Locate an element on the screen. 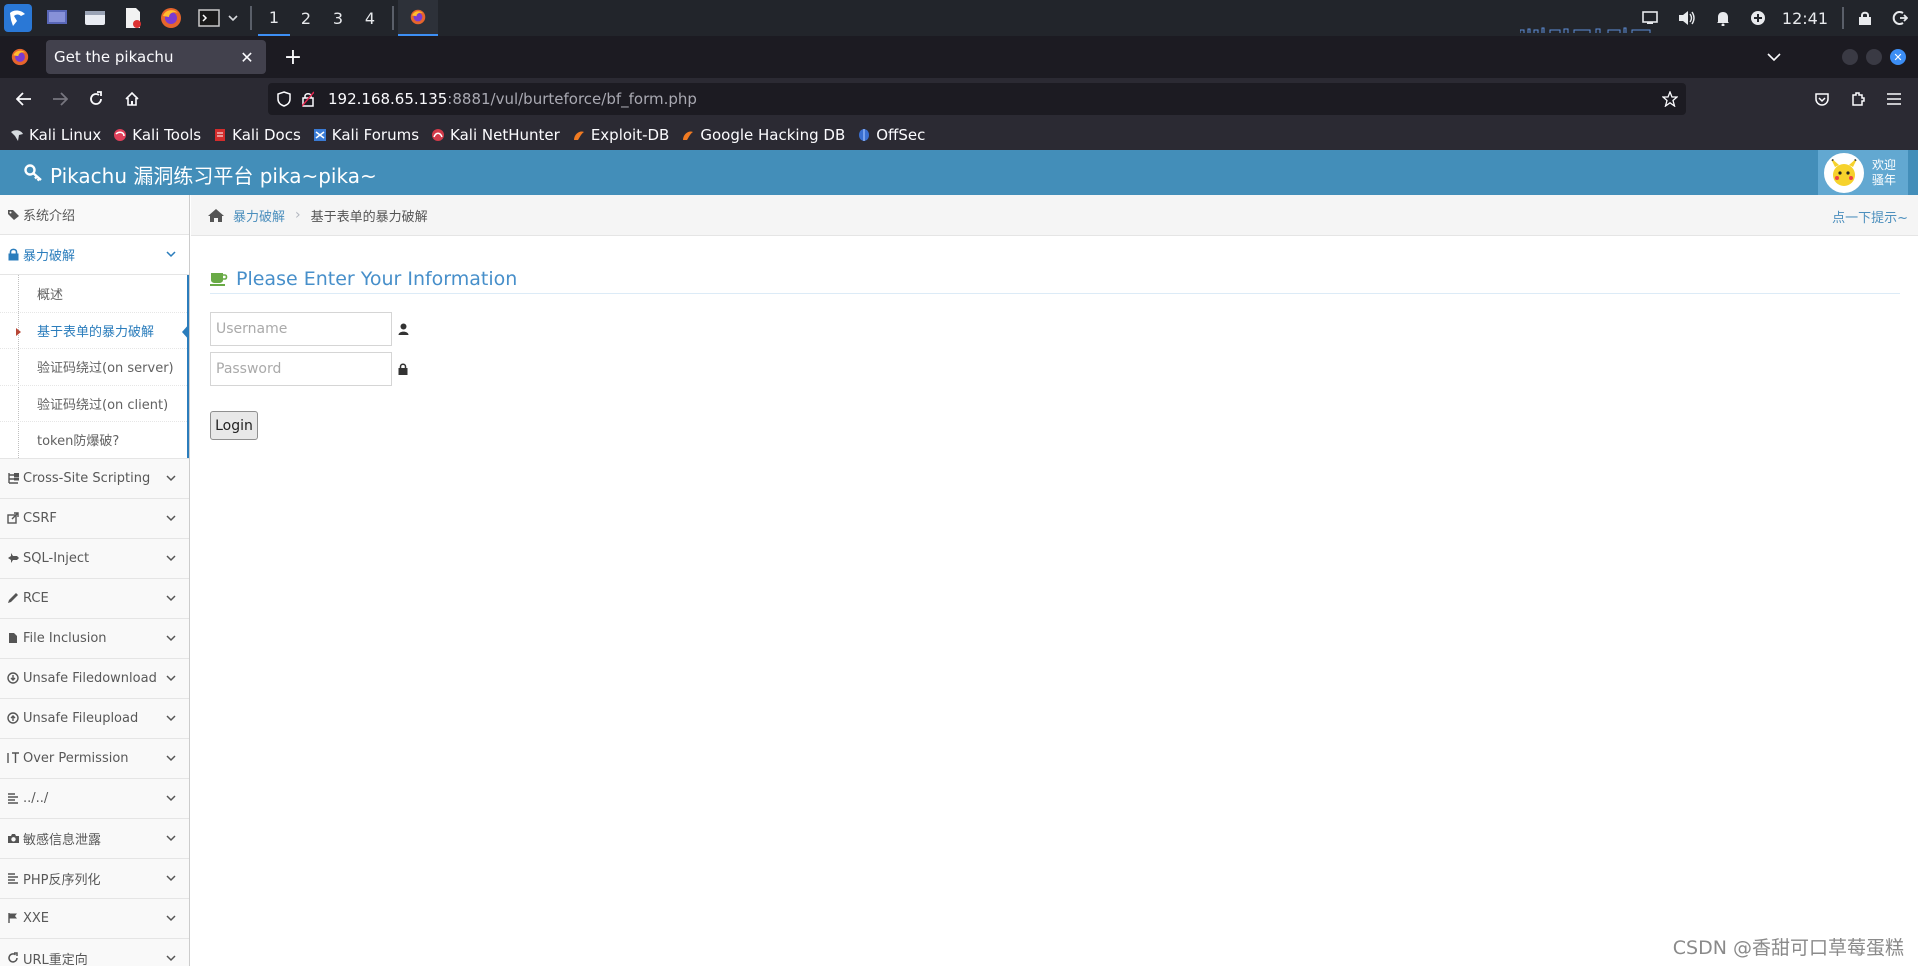  exploit-db-icon is located at coordinates (579, 135).